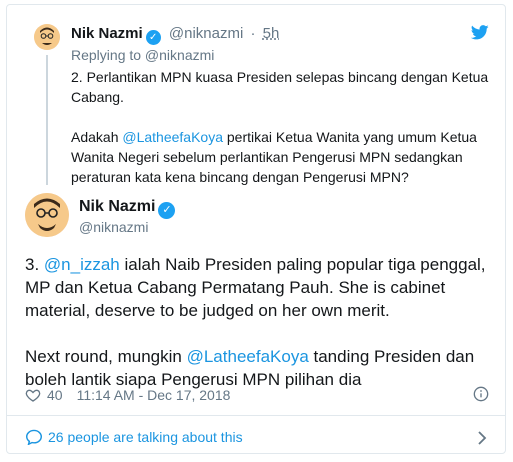 This screenshot has width=513, height=462. Describe the element at coordinates (256, 415) in the screenshot. I see `divider` at that location.